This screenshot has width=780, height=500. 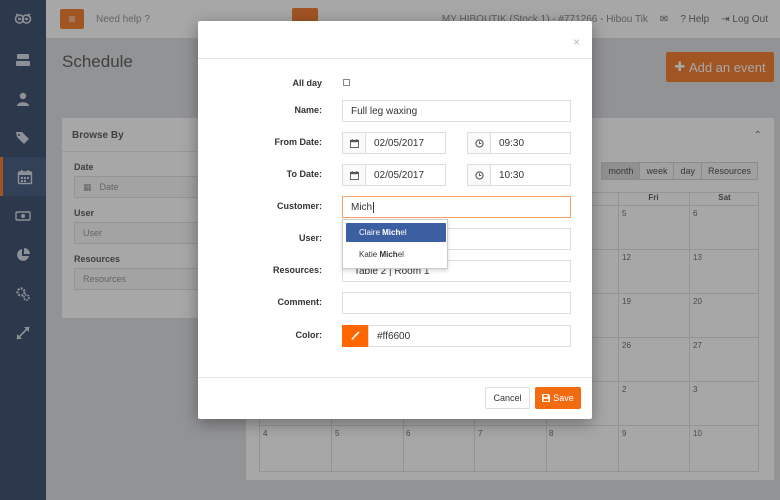 What do you see at coordinates (309, 335) in the screenshot?
I see `color-label: Color:` at bounding box center [309, 335].